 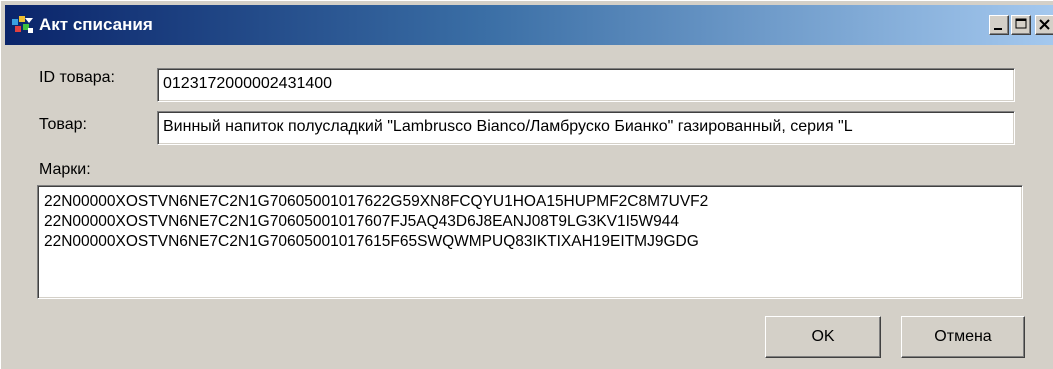 I want to click on id-field: 0123172000002431400, so click(x=586, y=85).